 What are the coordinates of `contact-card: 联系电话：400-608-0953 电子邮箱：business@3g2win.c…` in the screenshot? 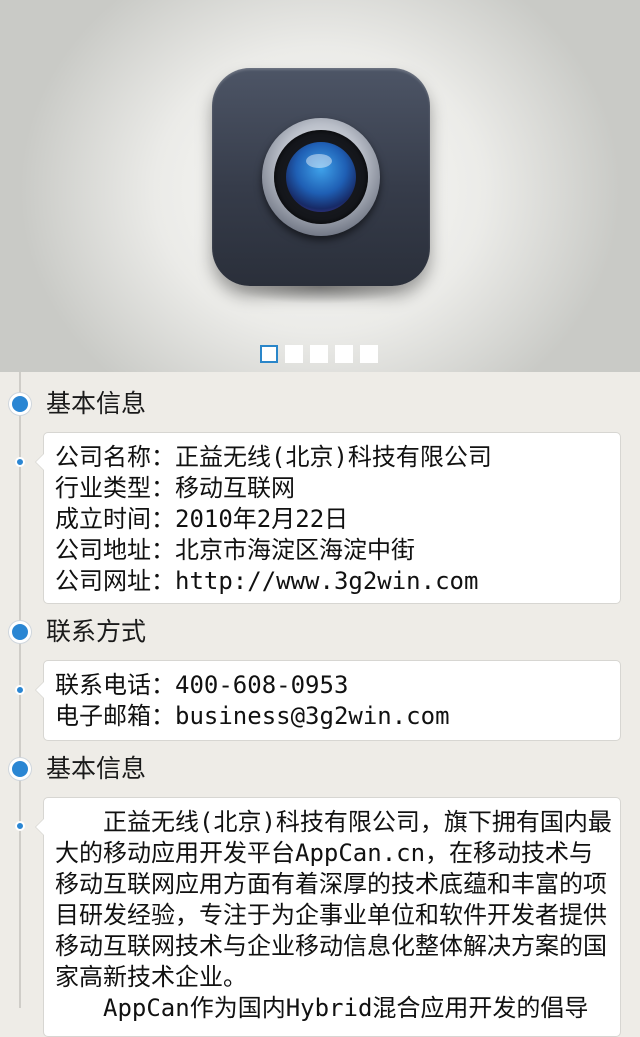 It's located at (328, 700).